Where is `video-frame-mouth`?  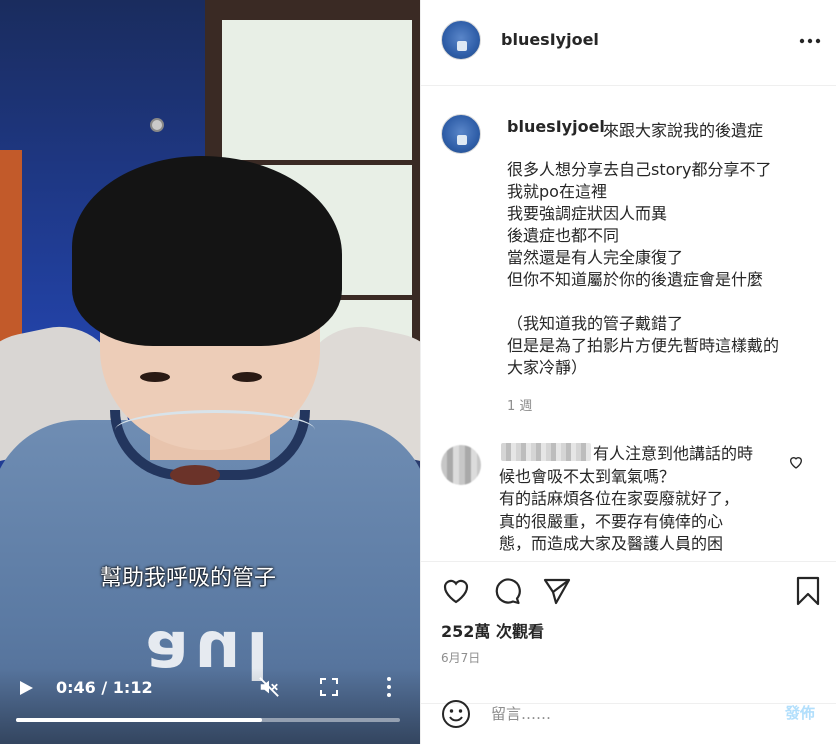
video-frame-mouth is located at coordinates (195, 475).